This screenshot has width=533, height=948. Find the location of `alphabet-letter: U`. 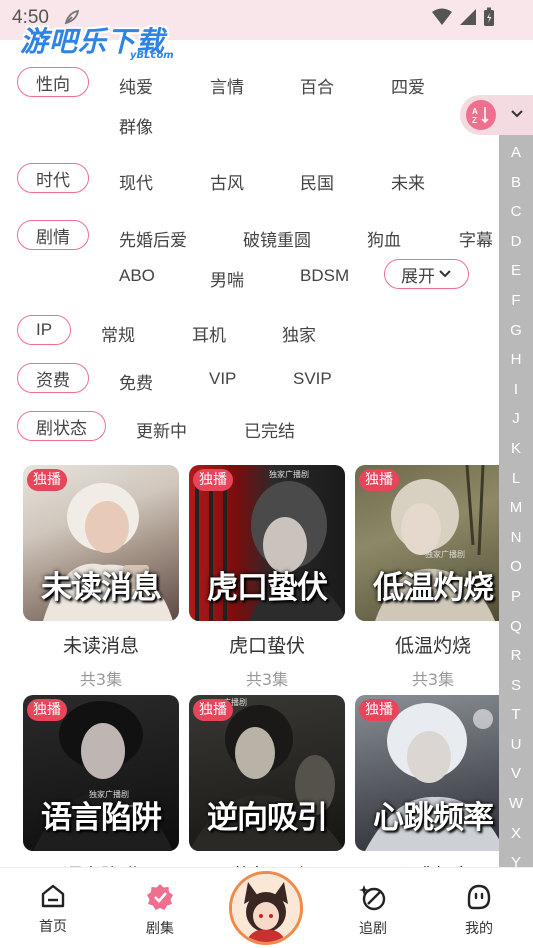

alphabet-letter: U is located at coordinates (516, 745).